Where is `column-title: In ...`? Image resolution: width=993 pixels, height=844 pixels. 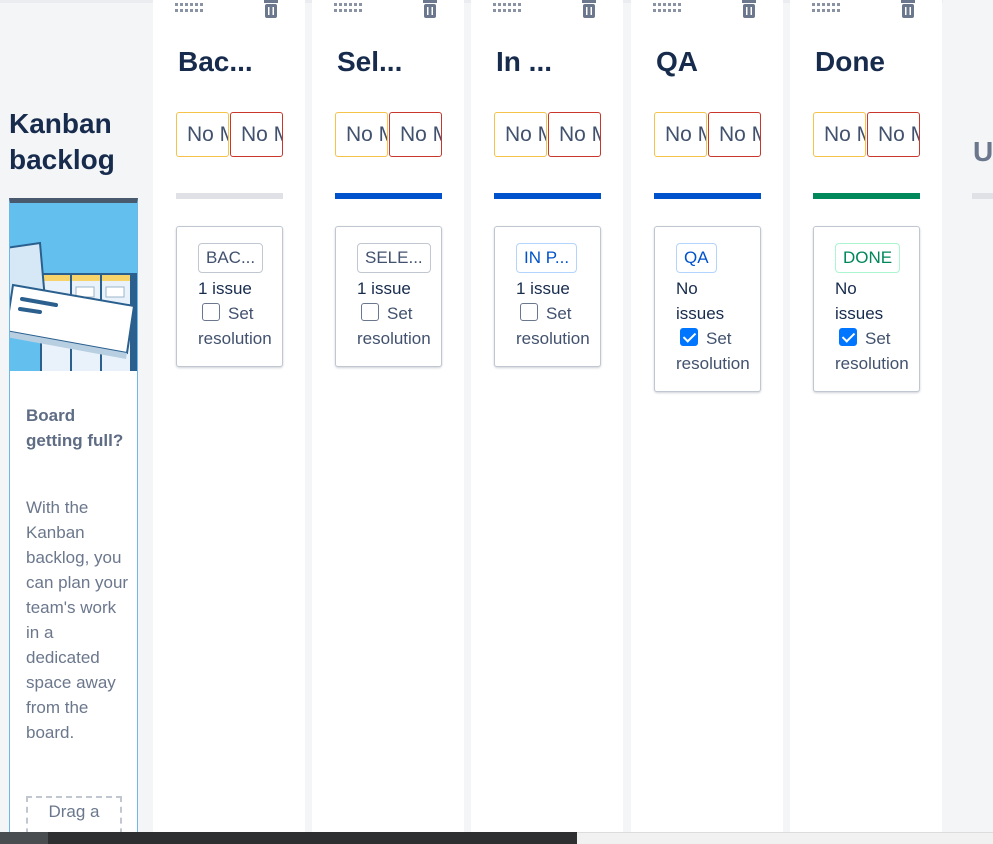 column-title: In ... is located at coordinates (524, 62).